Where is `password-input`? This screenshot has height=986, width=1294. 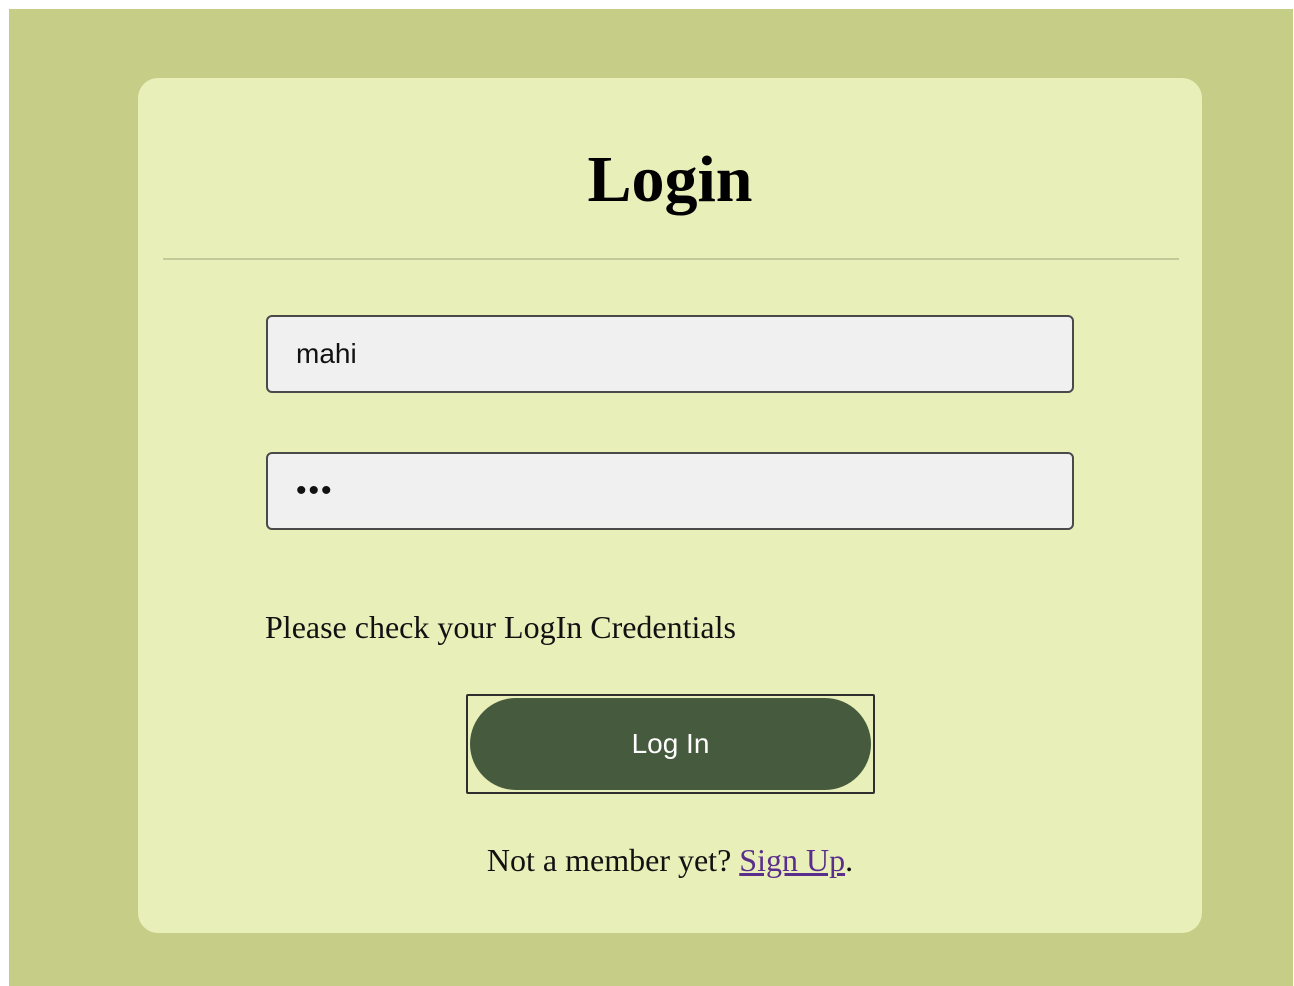
password-input is located at coordinates (670, 491).